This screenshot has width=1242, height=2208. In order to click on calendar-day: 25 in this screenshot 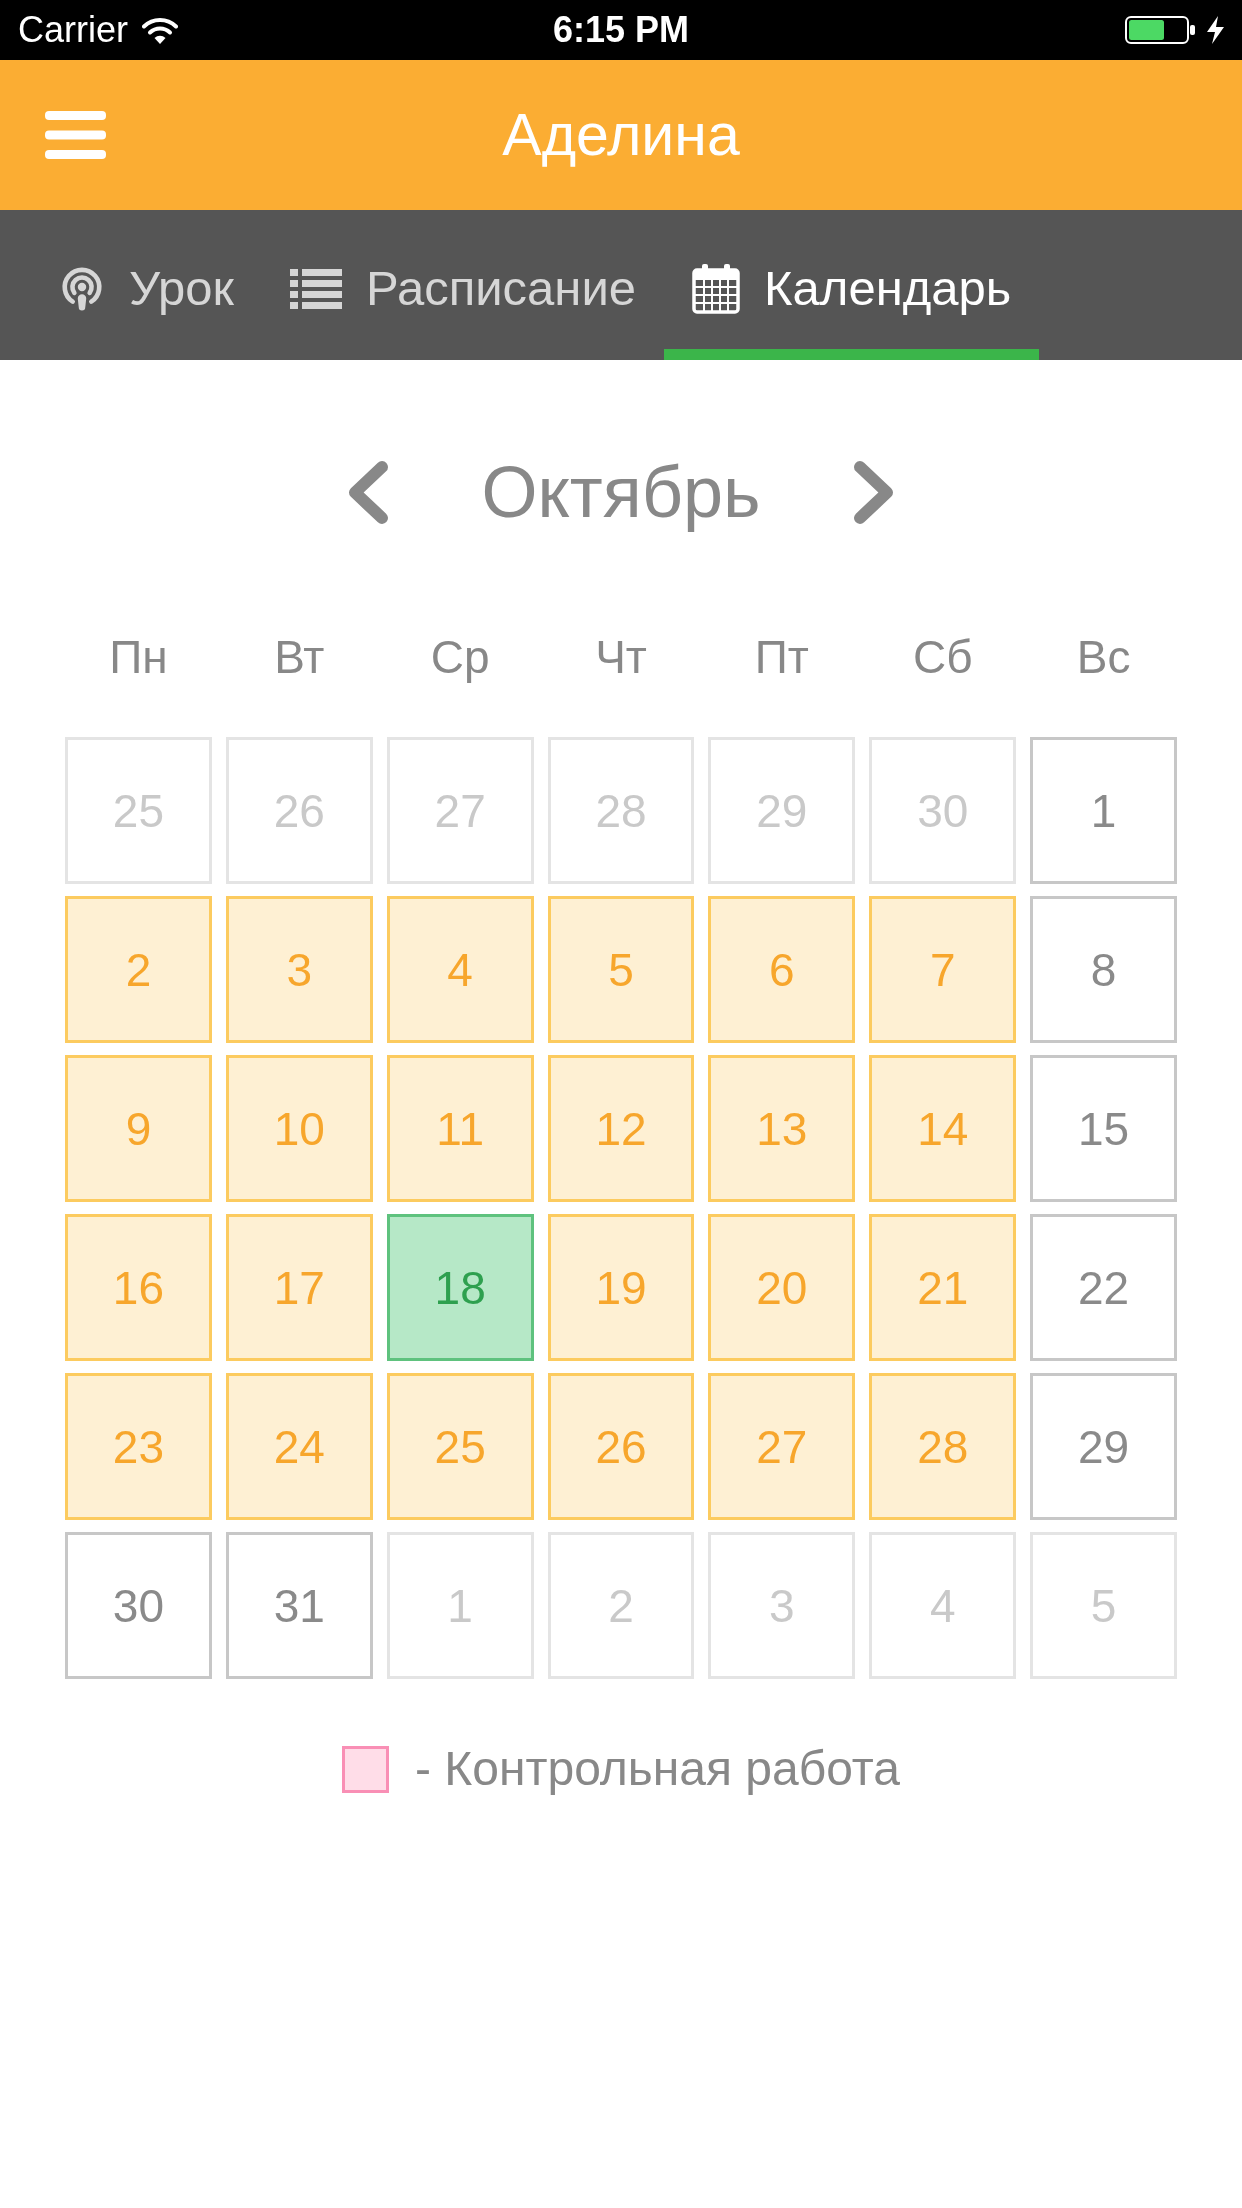, I will do `click(460, 1446)`.